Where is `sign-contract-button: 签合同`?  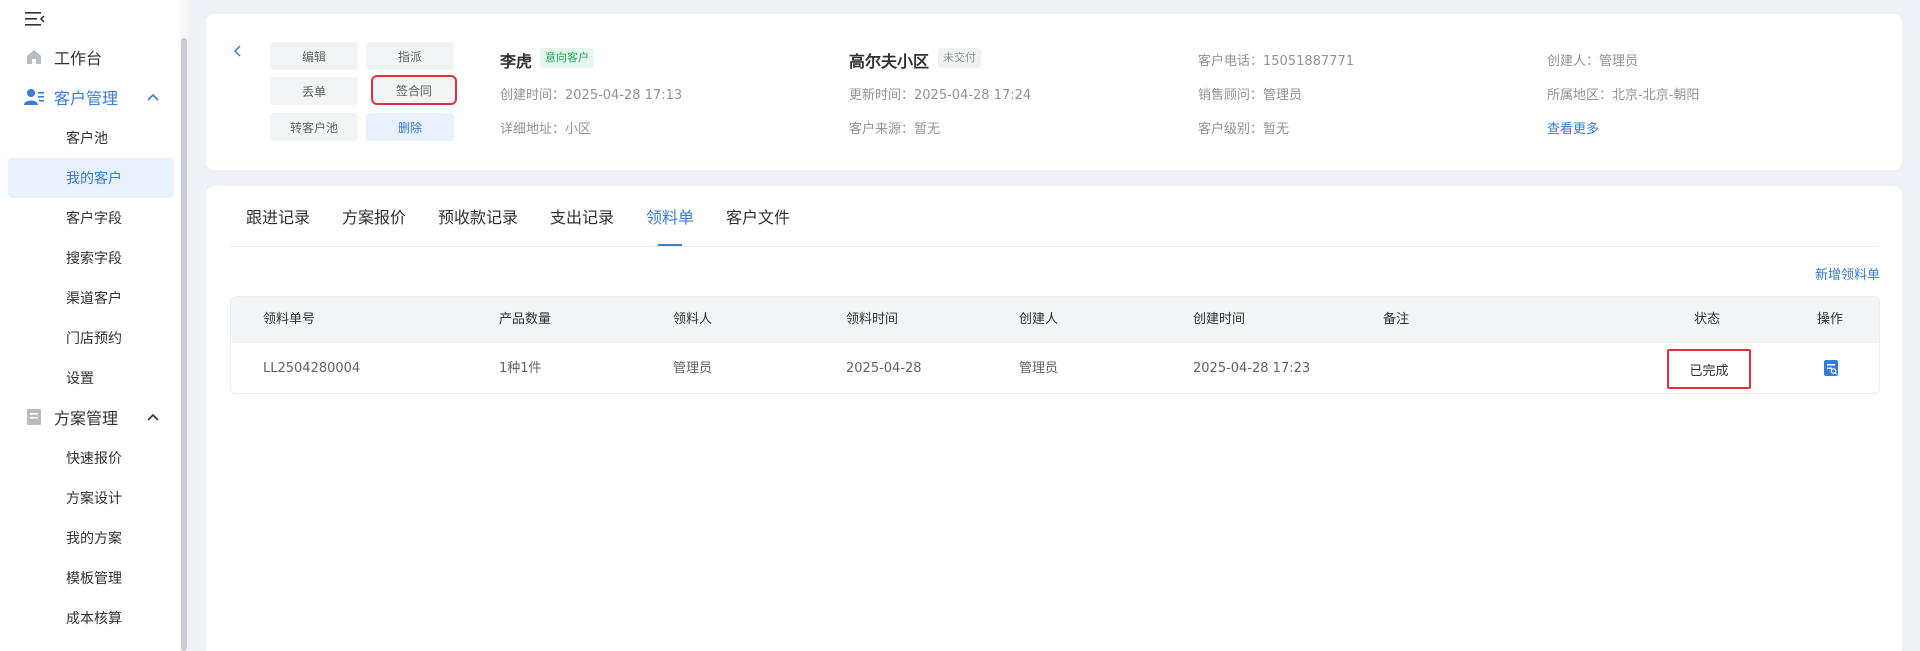
sign-contract-button: 签合同 is located at coordinates (414, 90).